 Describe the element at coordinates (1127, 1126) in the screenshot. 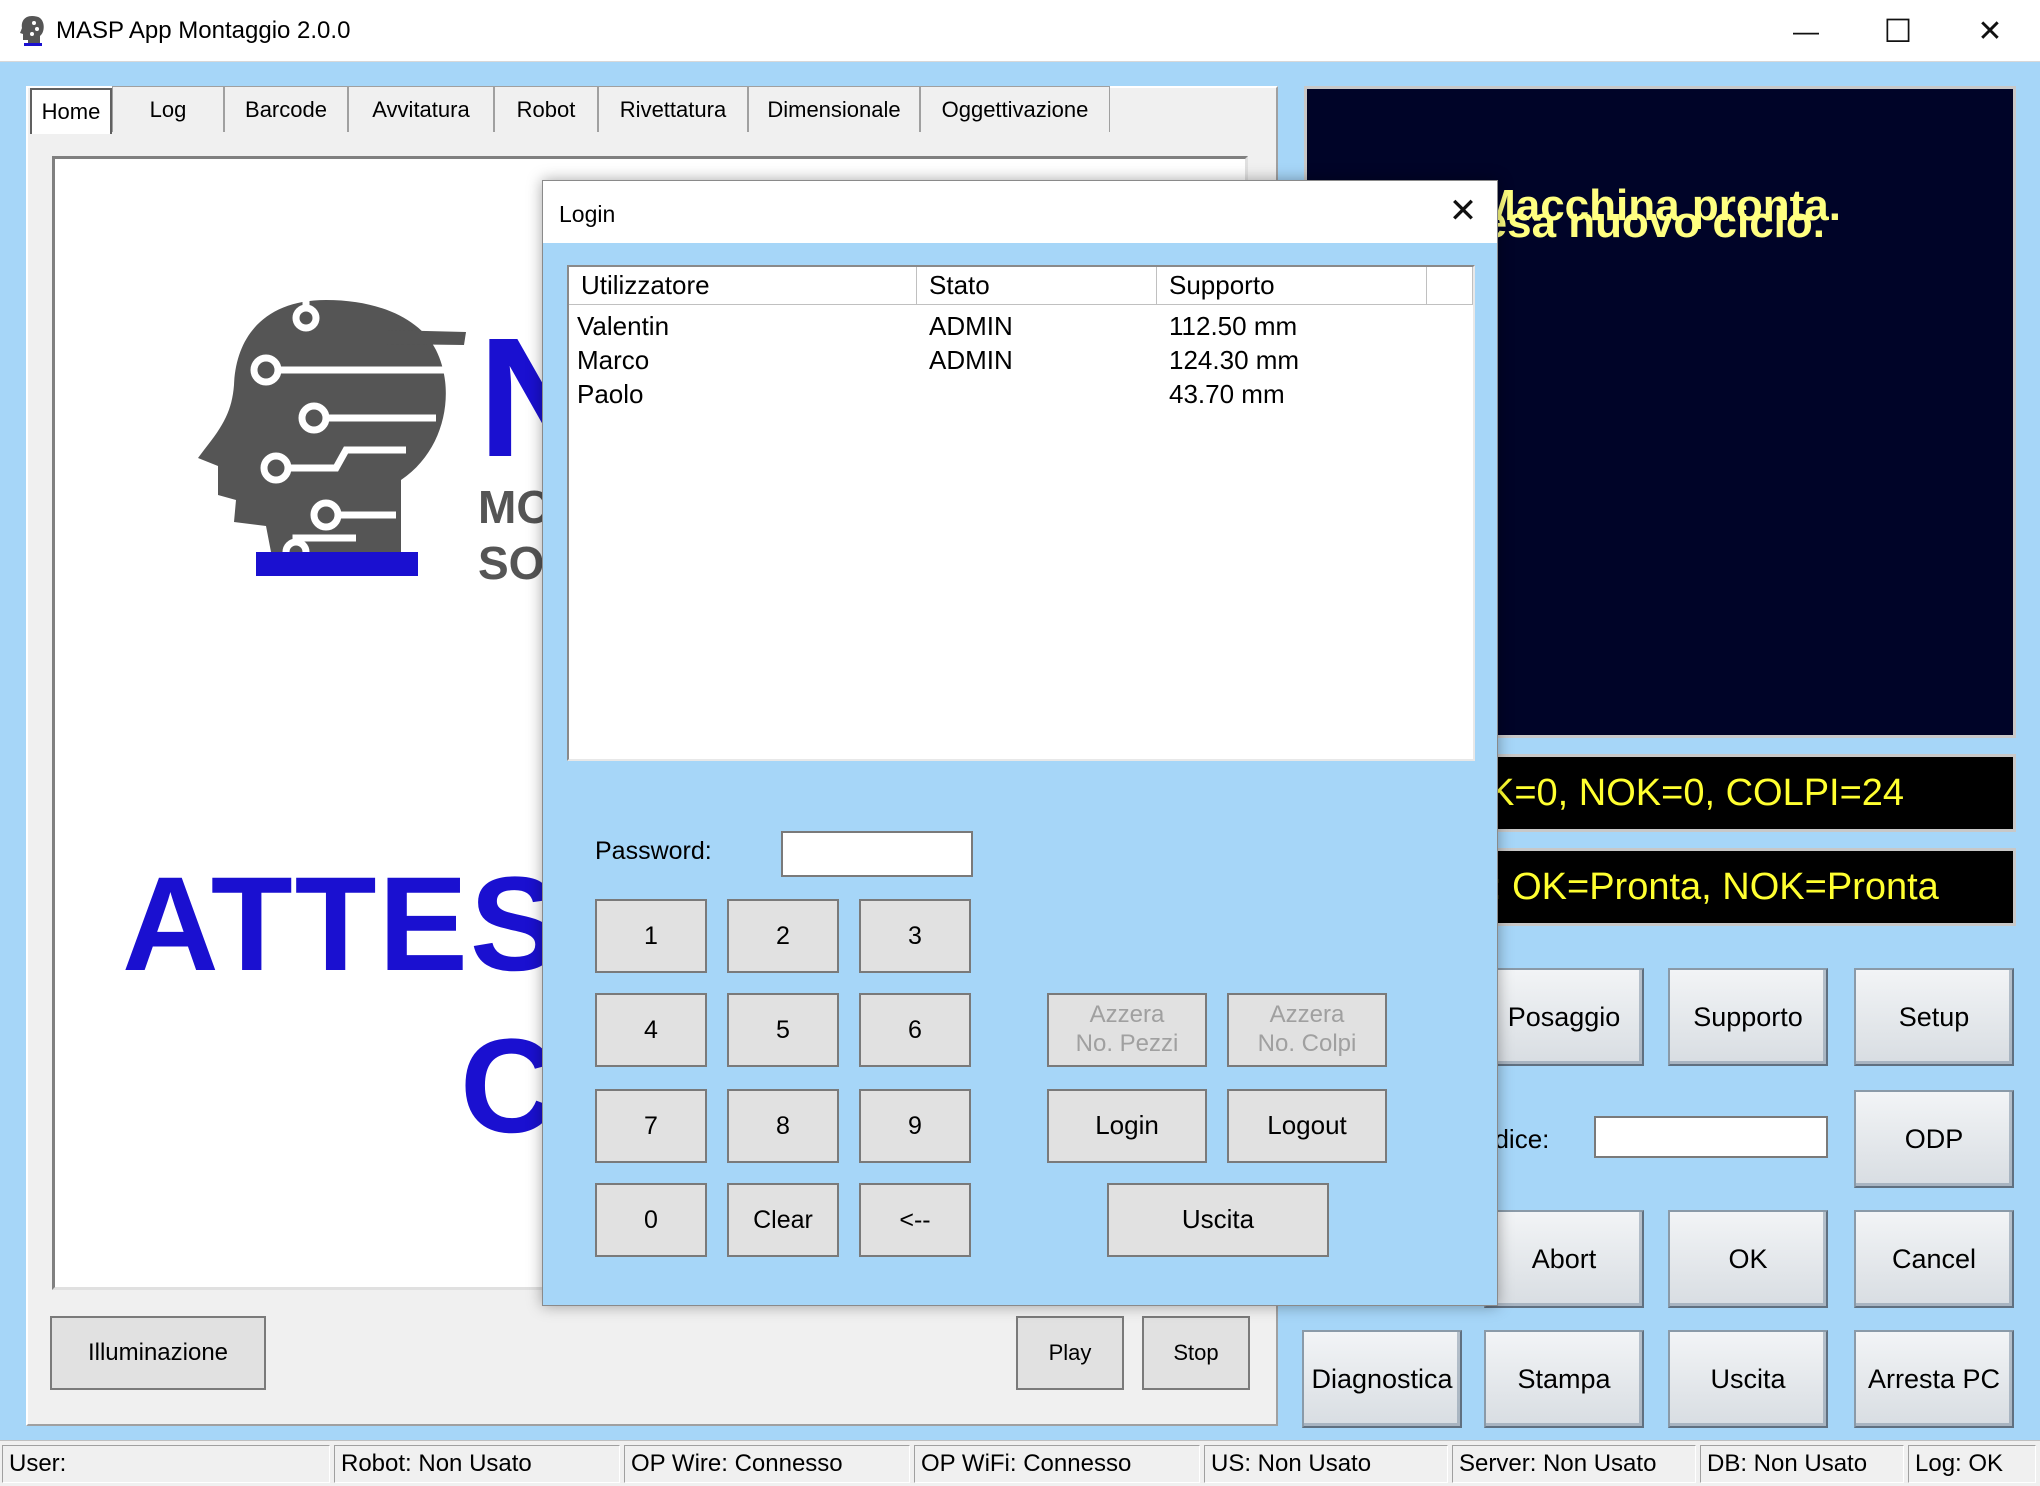

I see `login-button: Login` at that location.